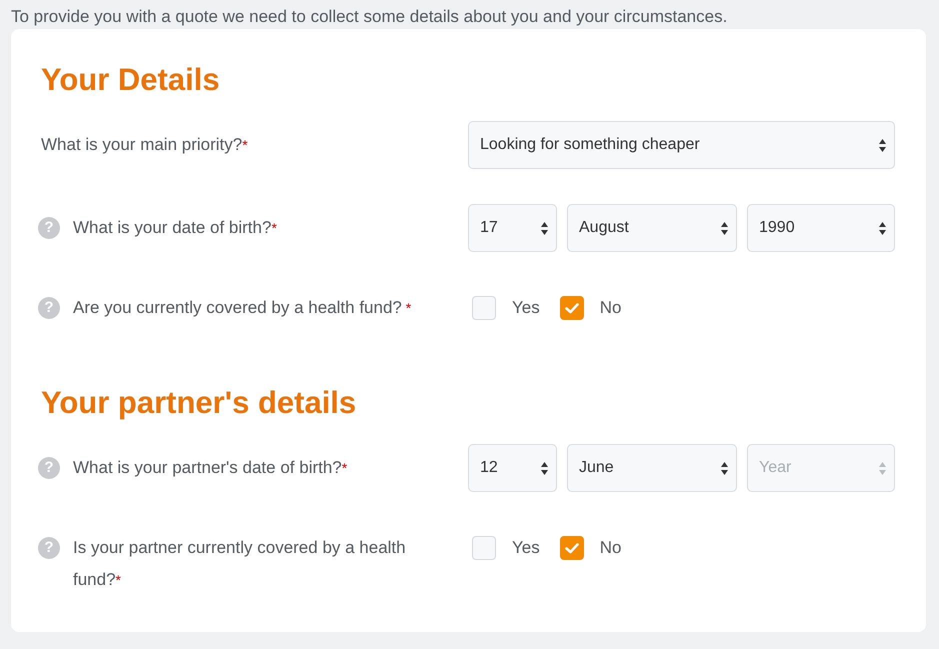  What do you see at coordinates (199, 402) in the screenshot?
I see `section-heading: Your partner's details` at bounding box center [199, 402].